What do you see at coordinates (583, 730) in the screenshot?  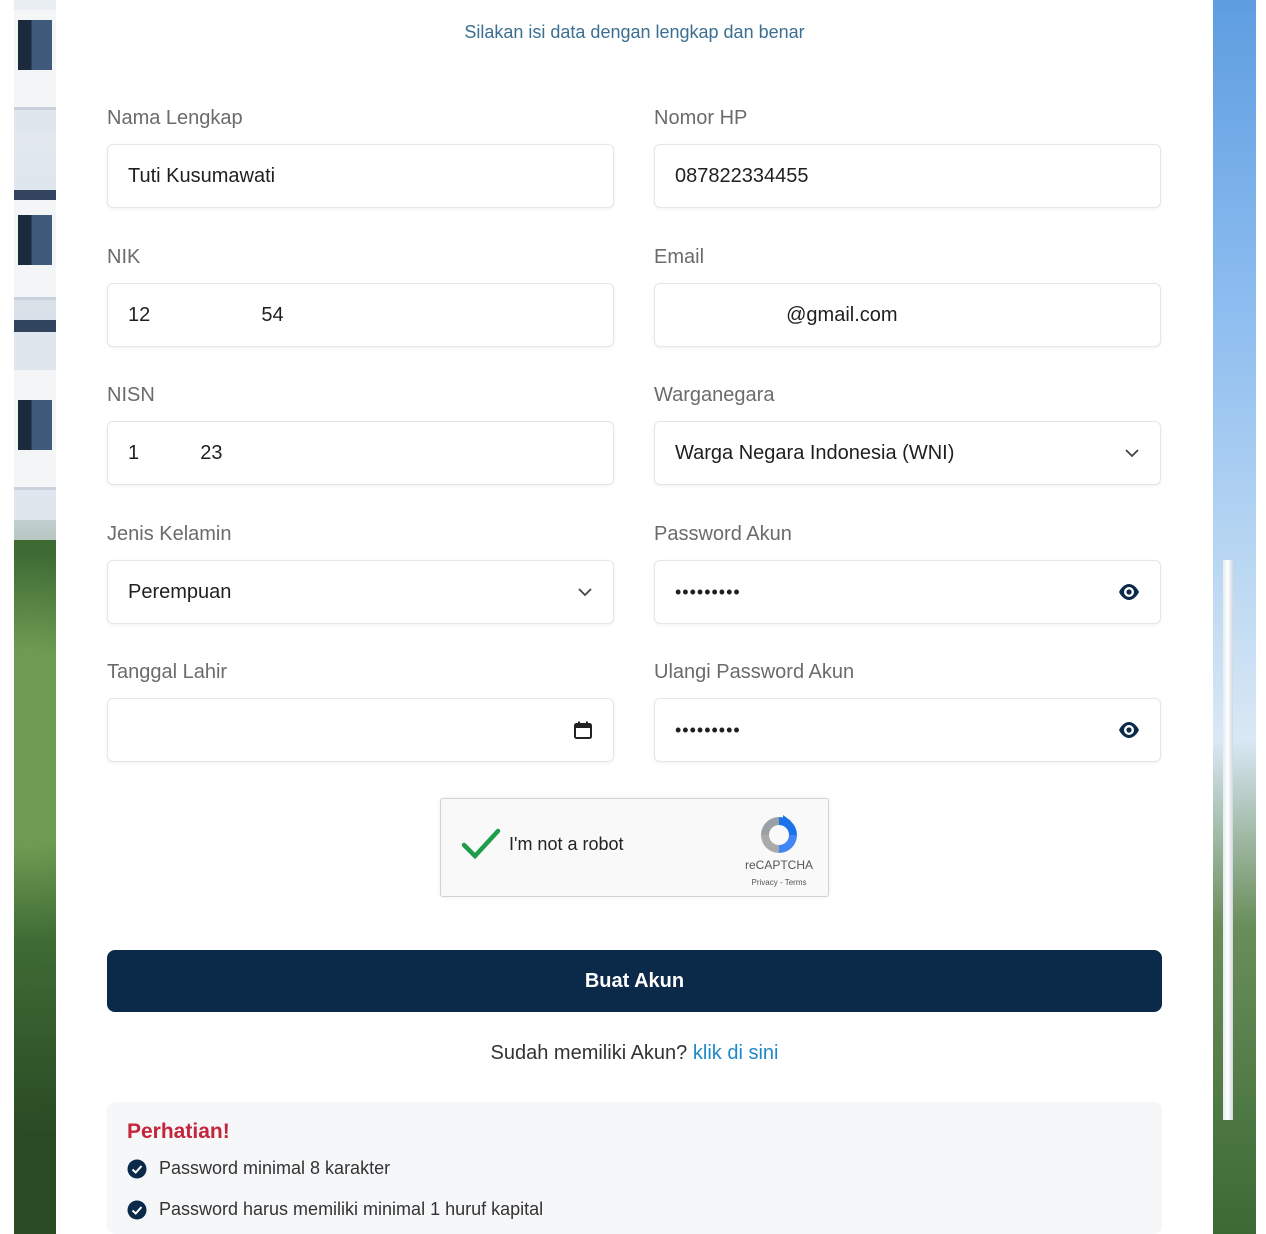 I see `calendar-icon` at bounding box center [583, 730].